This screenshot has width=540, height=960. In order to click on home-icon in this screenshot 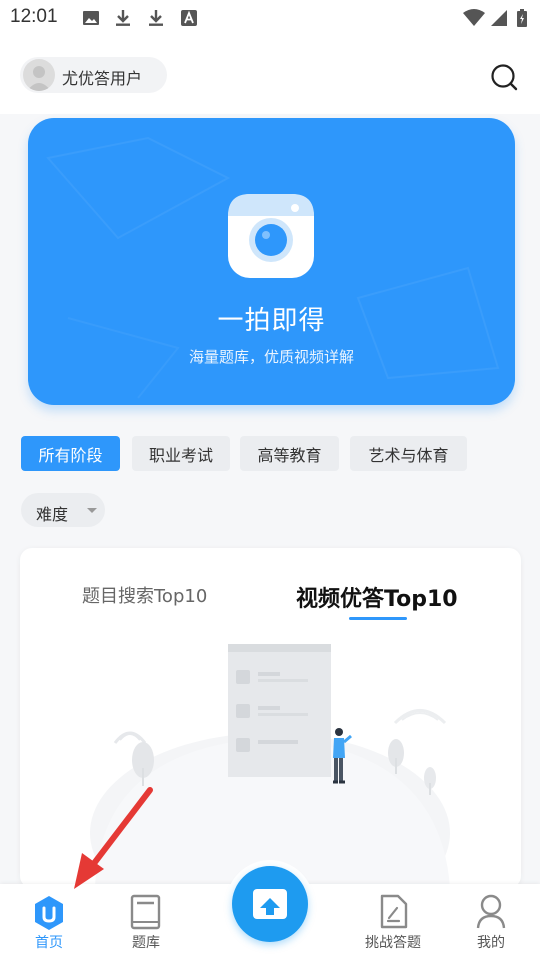, I will do `click(49, 913)`.